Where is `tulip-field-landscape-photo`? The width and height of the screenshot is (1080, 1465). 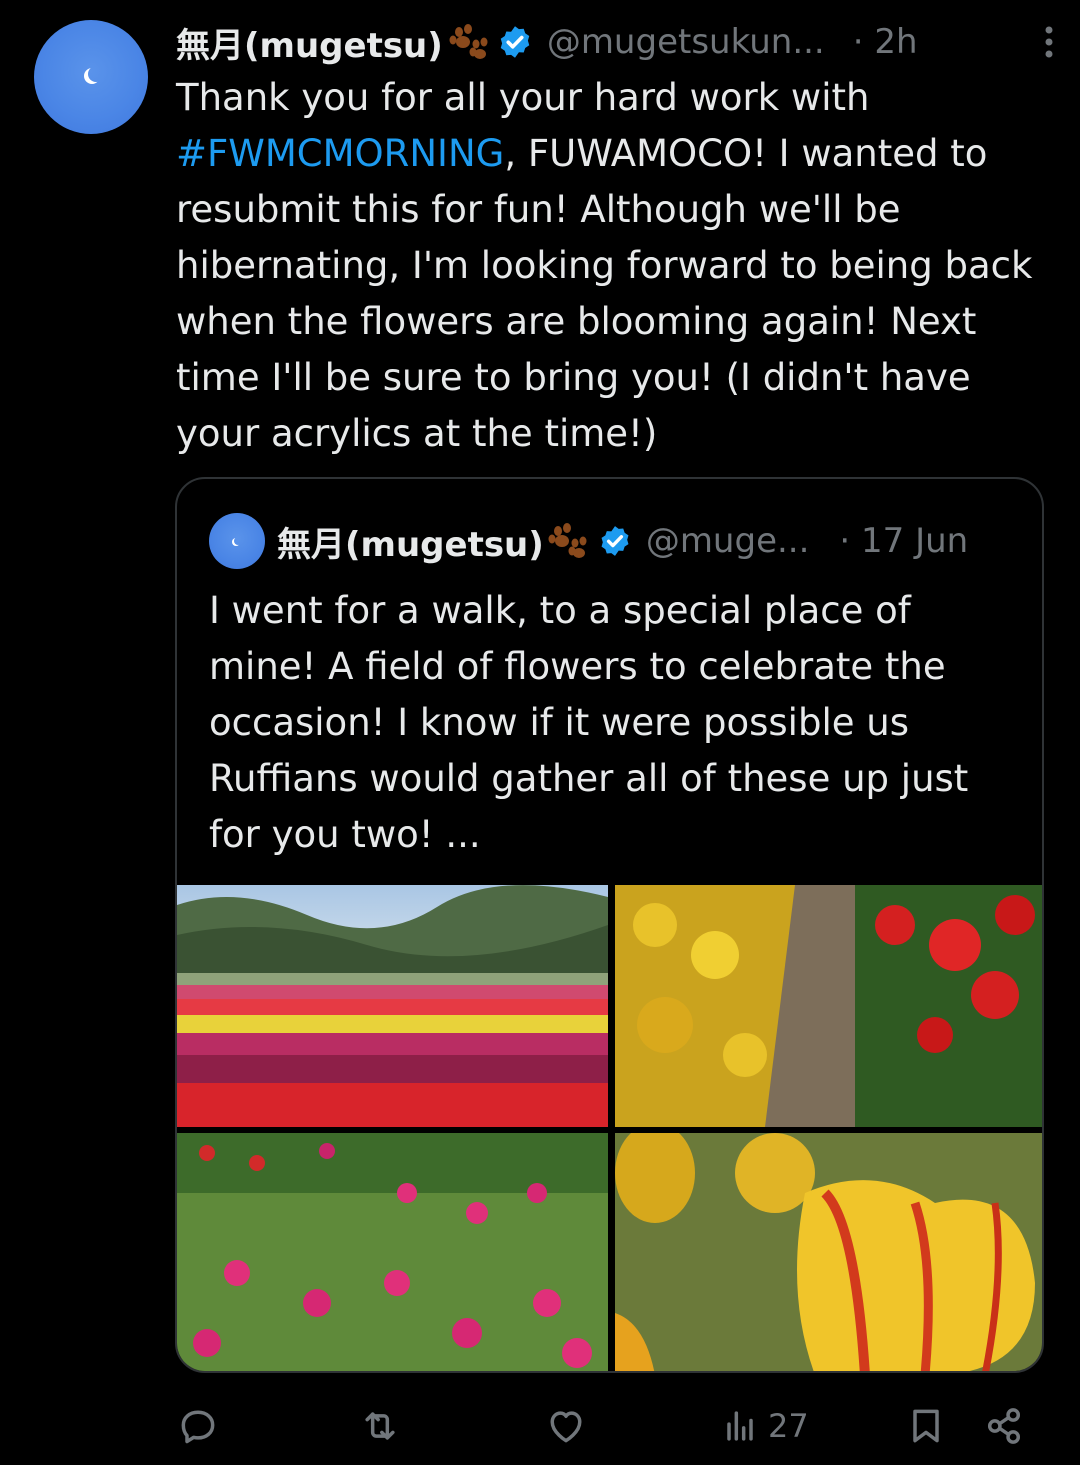 tulip-field-landscape-photo is located at coordinates (392, 1006).